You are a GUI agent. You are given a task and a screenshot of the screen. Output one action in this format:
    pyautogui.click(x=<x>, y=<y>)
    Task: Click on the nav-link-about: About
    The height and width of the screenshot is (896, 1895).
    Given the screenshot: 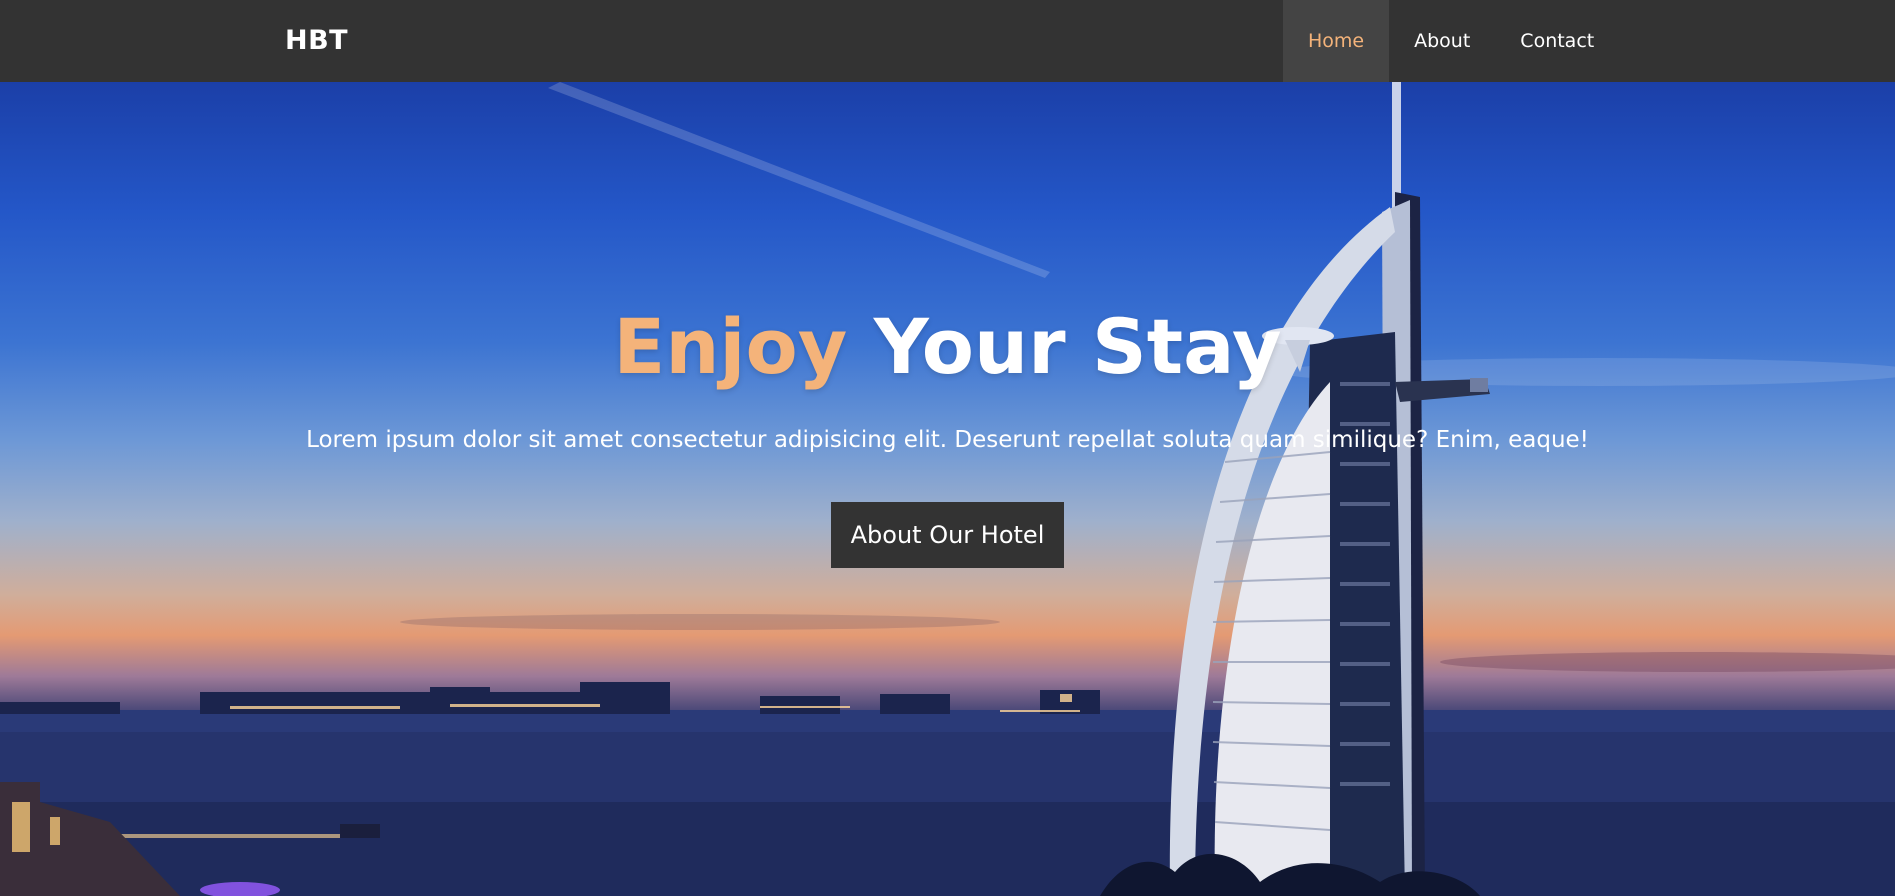 What is the action you would take?
    pyautogui.click(x=1442, y=41)
    